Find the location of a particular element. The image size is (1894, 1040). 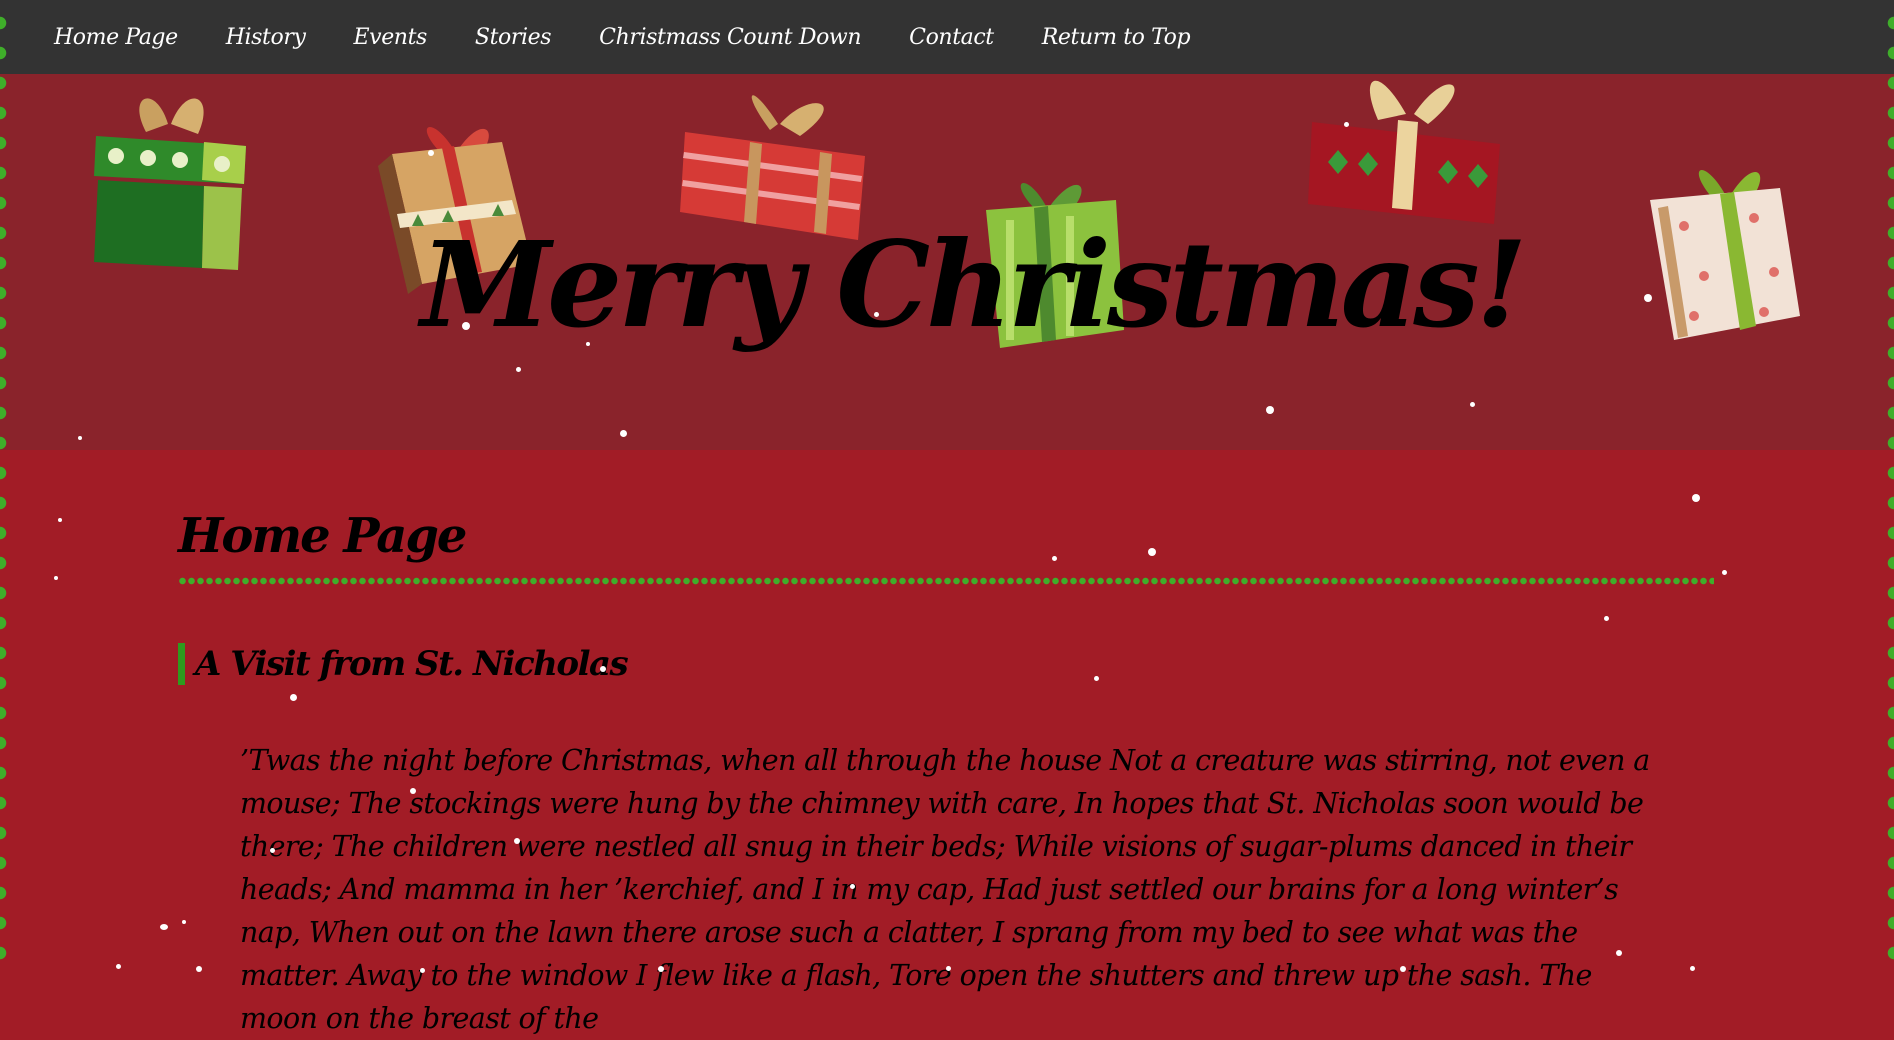

nav-item-events: Events is located at coordinates (391, 37).